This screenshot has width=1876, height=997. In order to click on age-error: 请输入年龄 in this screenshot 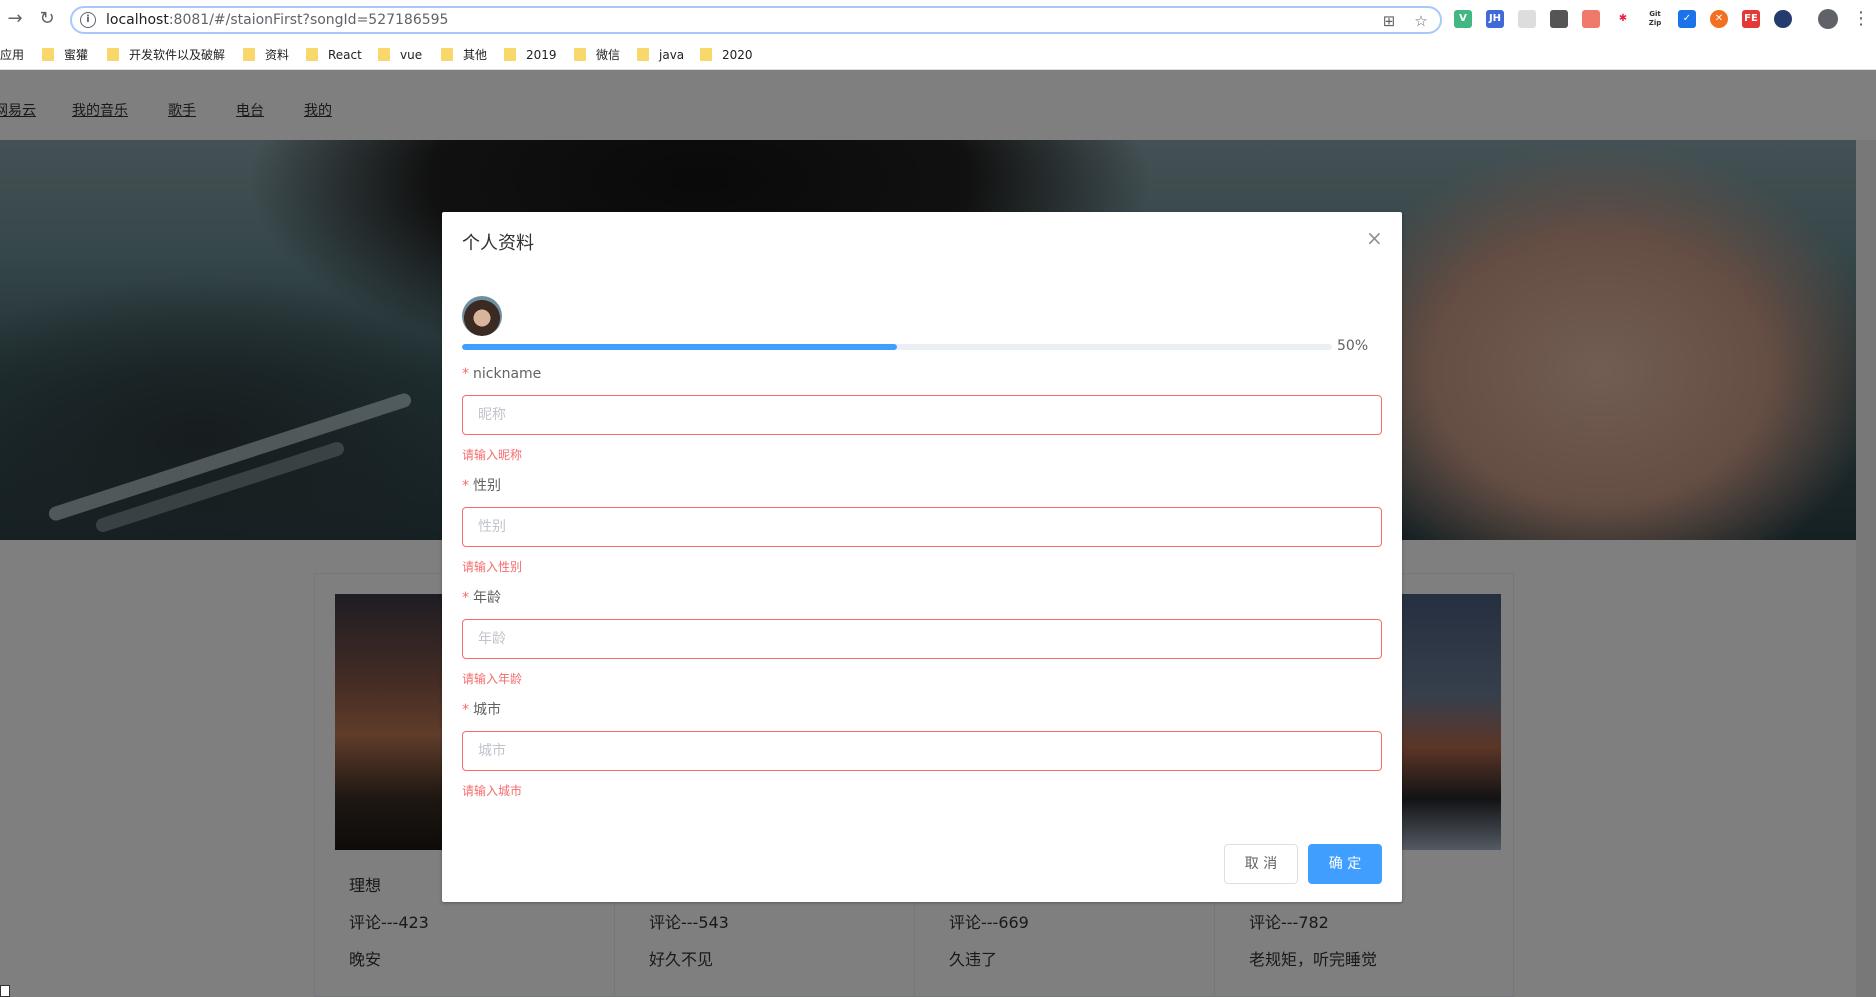, I will do `click(492, 679)`.